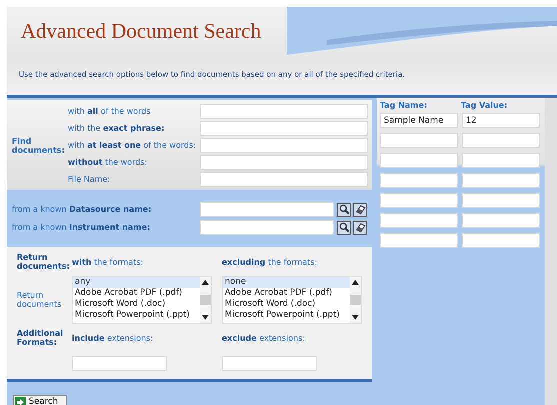  What do you see at coordinates (485, 105) in the screenshot?
I see `column-header: Tag Value:` at bounding box center [485, 105].